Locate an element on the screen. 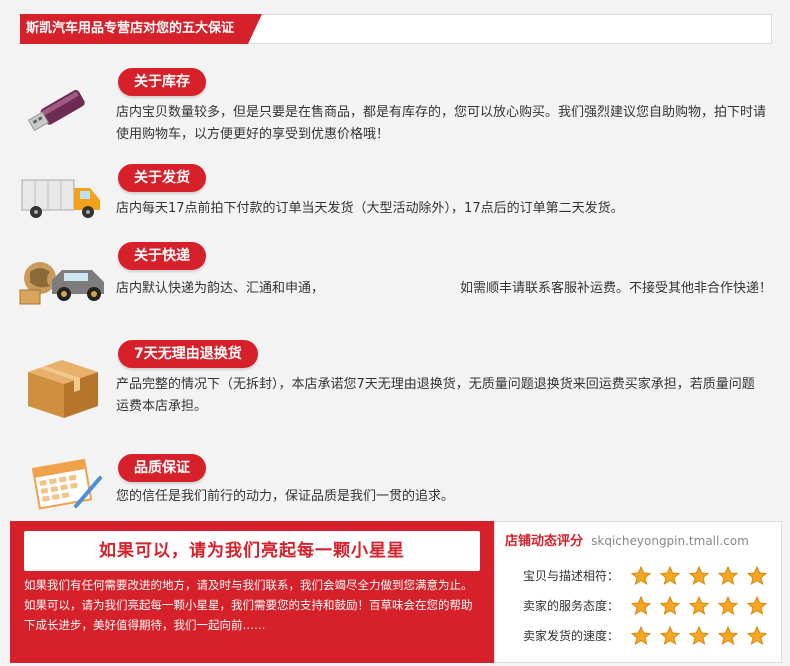 Image resolution: width=790 pixels, height=666 pixels. express-car-icon is located at coordinates (63, 280).